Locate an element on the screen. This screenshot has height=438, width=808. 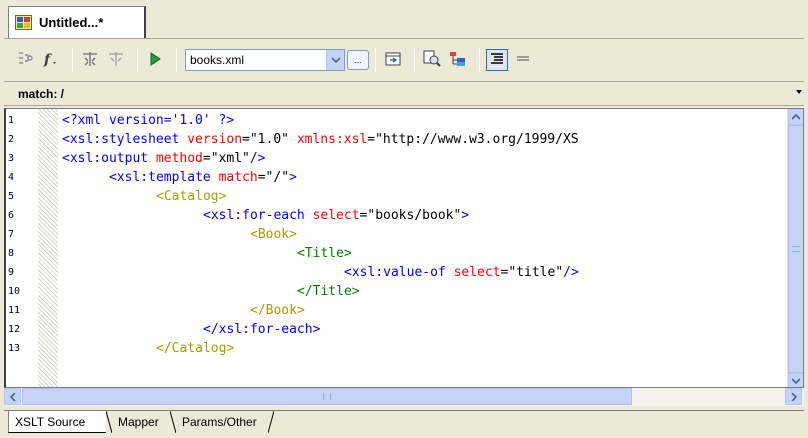
gutter-hatch is located at coordinates (48, 248).